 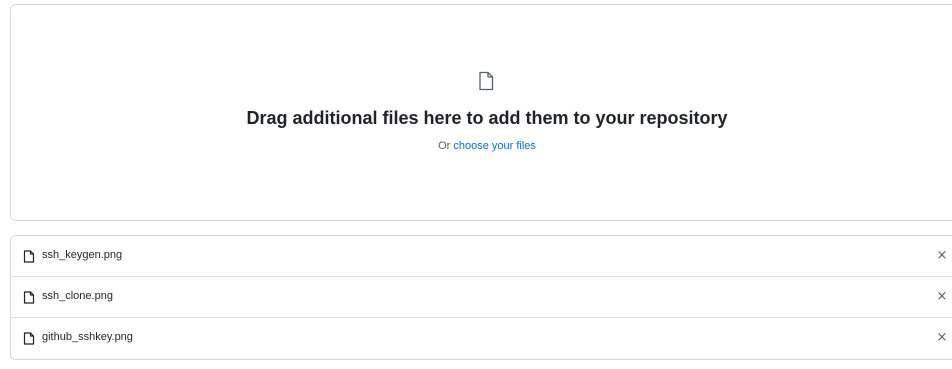 I want to click on drop-zone-prefix: Or, so click(x=446, y=146).